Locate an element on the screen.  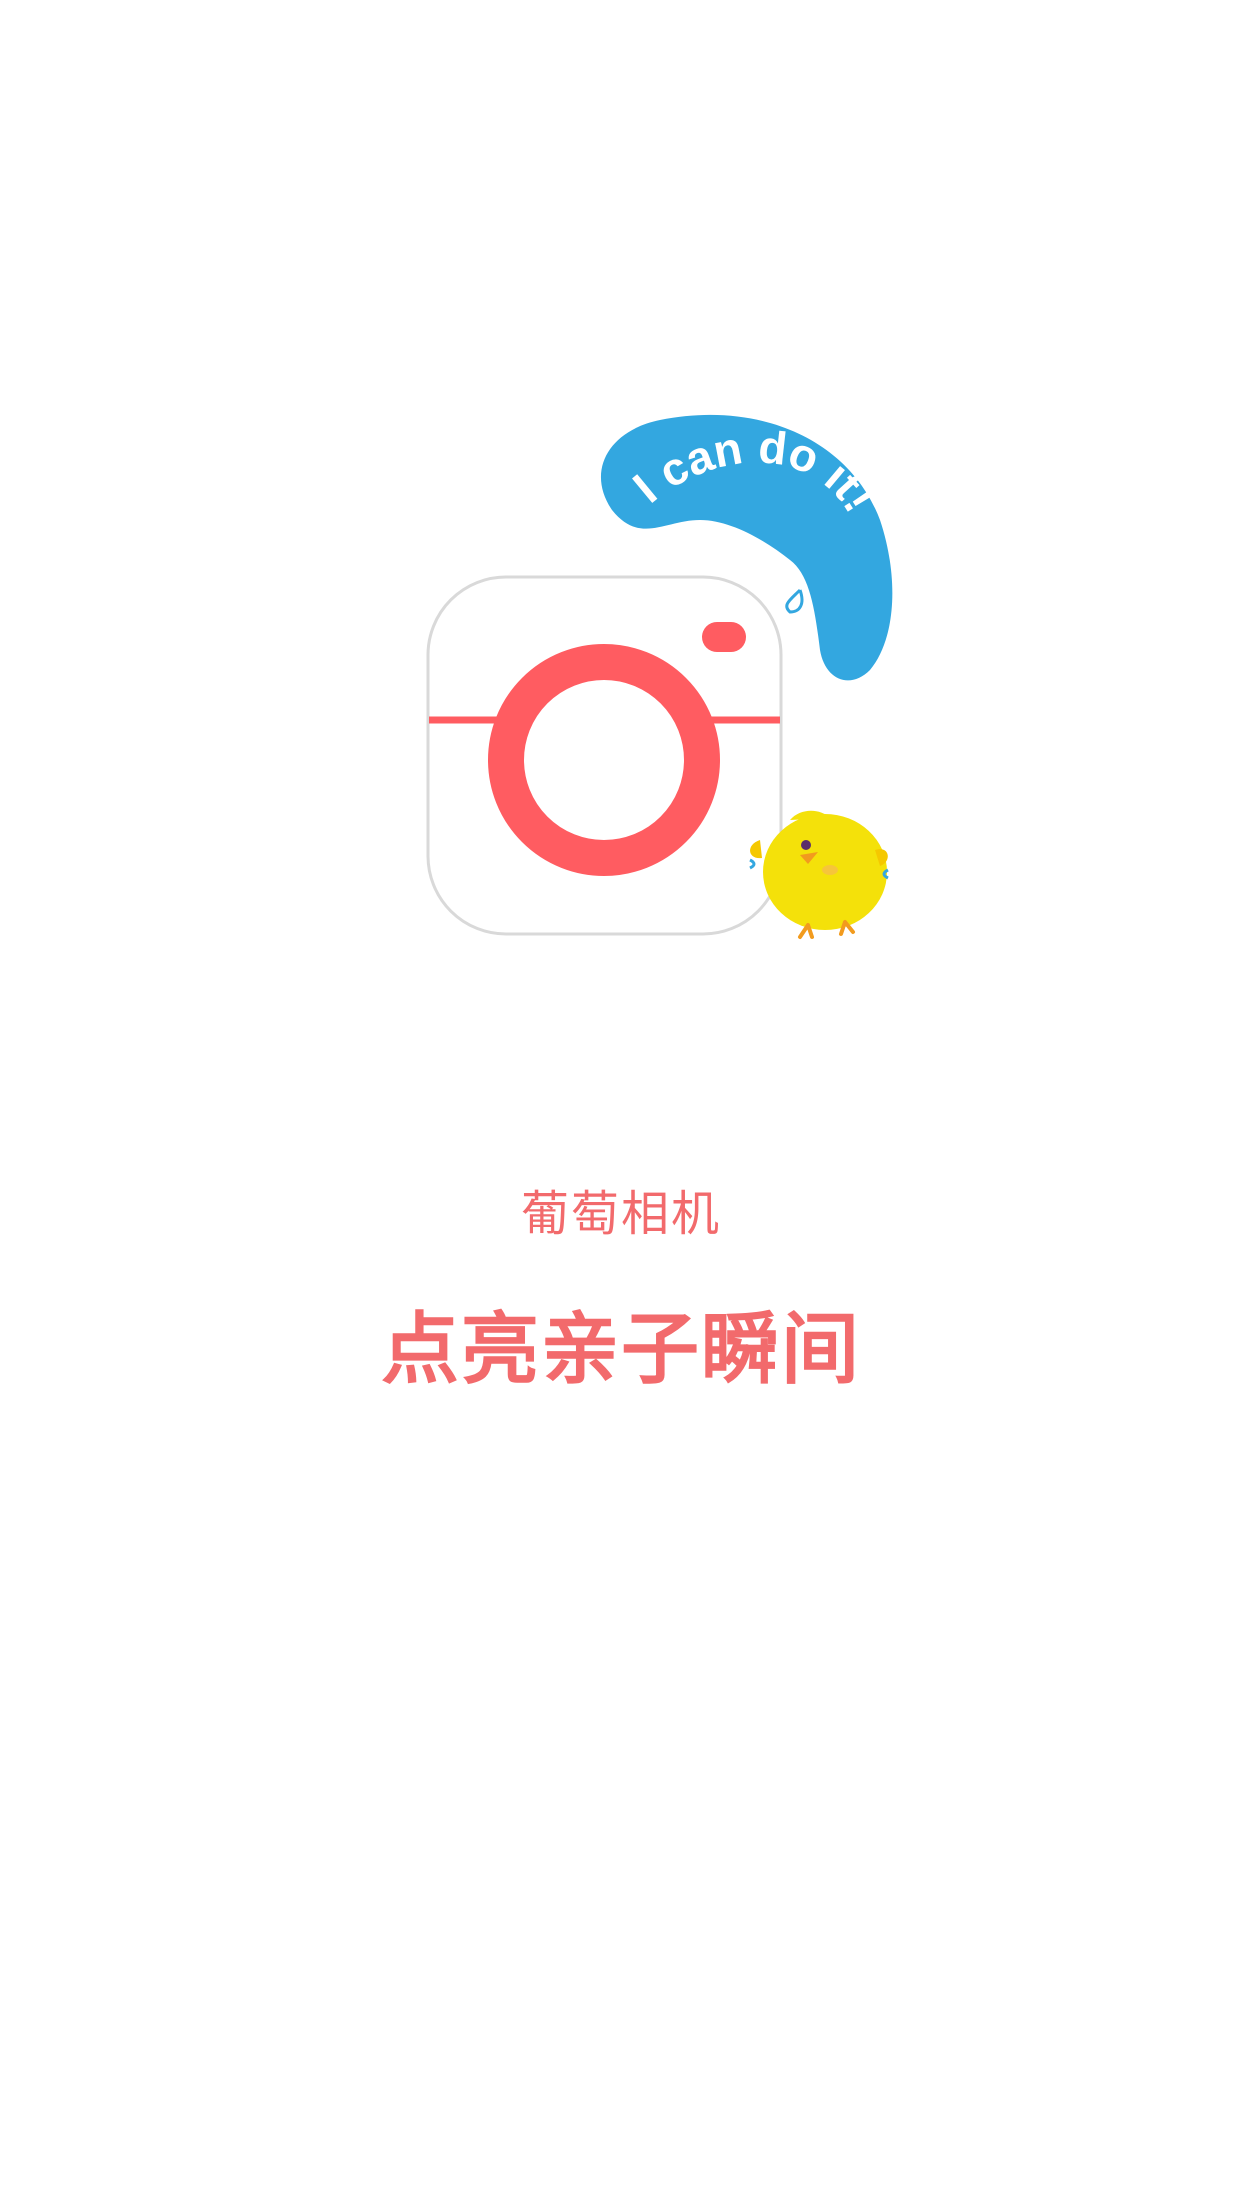
camera-app-icon is located at coordinates (604, 755).